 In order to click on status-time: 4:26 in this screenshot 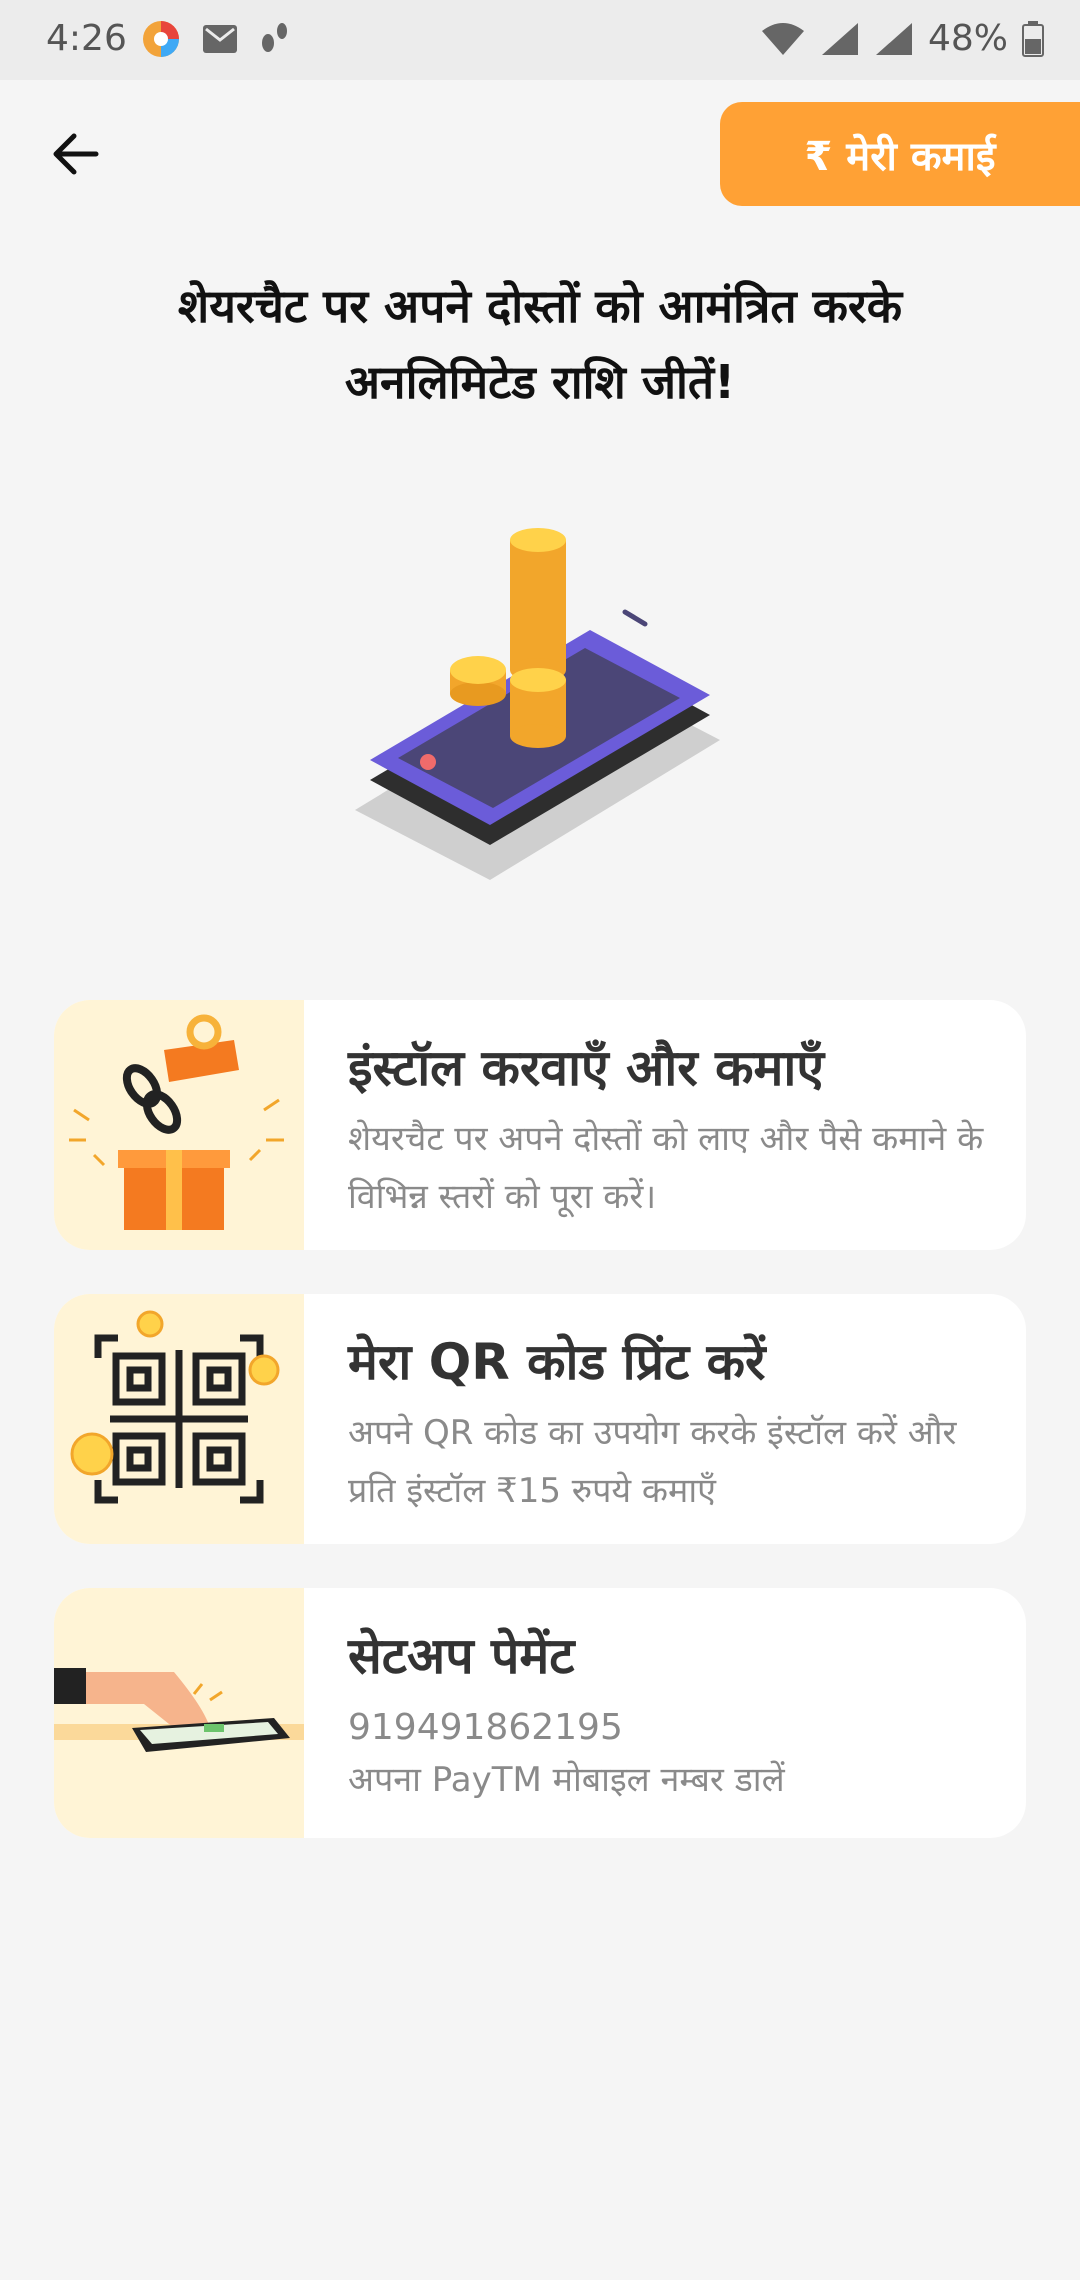, I will do `click(86, 38)`.